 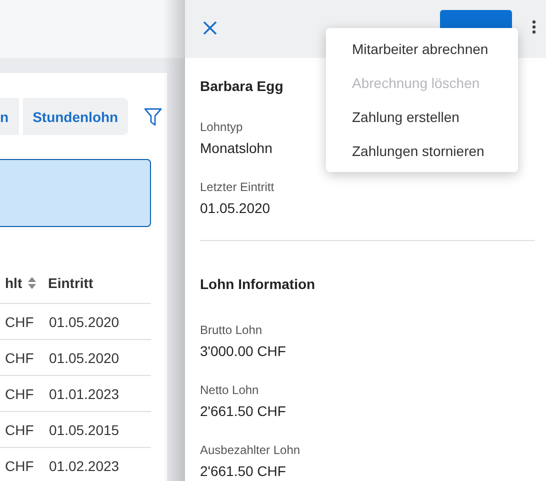 I want to click on field-value: 3'000.00 CHF, so click(x=243, y=351).